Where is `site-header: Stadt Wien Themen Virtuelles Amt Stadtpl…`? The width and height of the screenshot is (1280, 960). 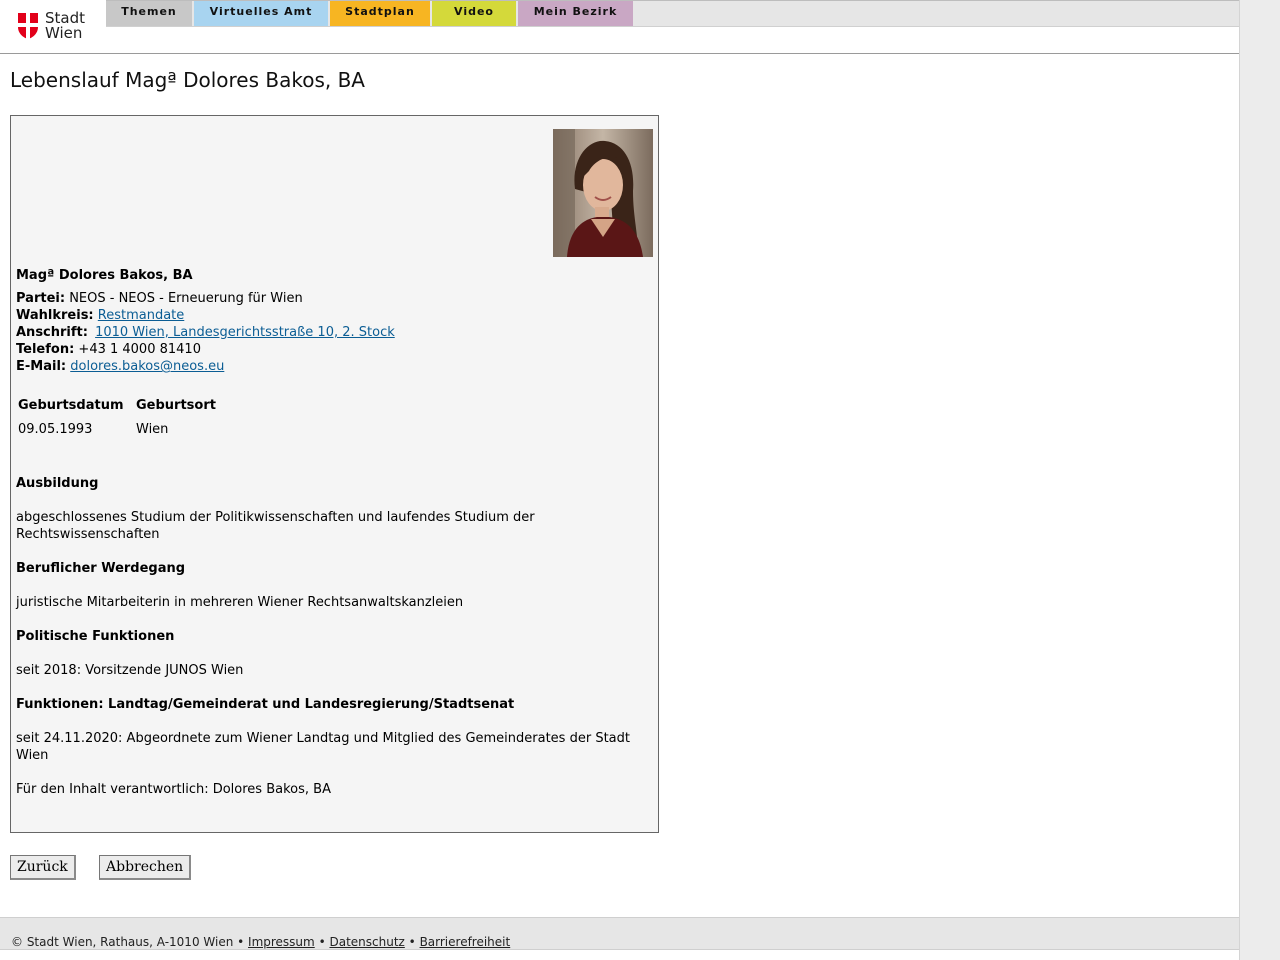 site-header: Stadt Wien Themen Virtuelles Amt Stadtpl… is located at coordinates (619, 27).